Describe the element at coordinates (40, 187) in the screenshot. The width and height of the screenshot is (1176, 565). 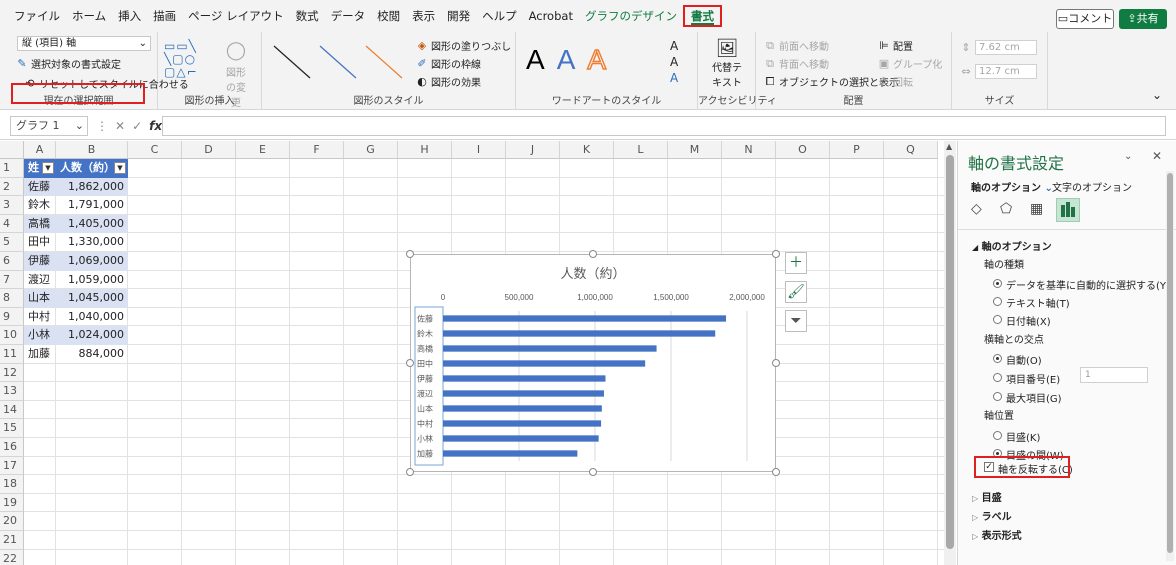
I see `cell-surname: 佐藤` at that location.